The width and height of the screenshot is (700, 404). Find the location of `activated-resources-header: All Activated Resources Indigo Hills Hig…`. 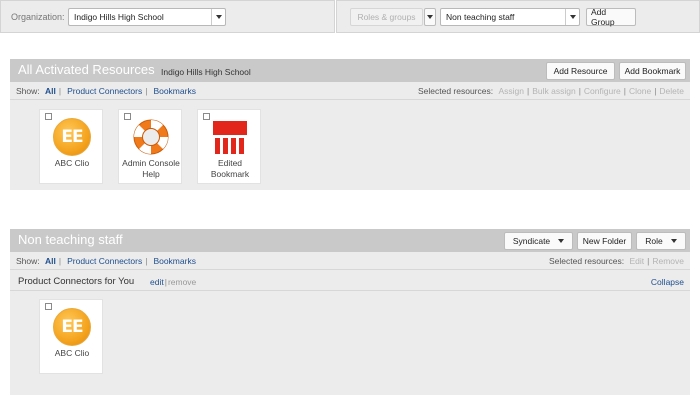

activated-resources-header: All Activated Resources Indigo Hills Hig… is located at coordinates (350, 70).